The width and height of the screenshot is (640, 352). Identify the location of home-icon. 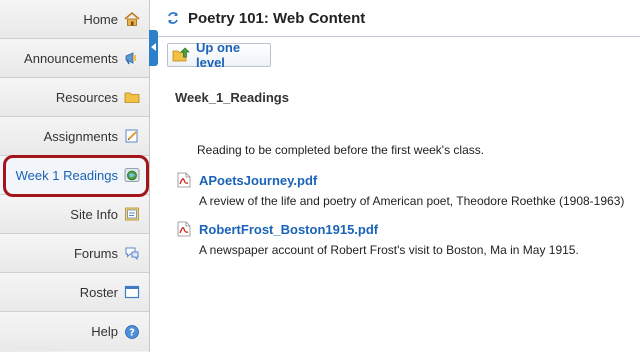
(132, 19).